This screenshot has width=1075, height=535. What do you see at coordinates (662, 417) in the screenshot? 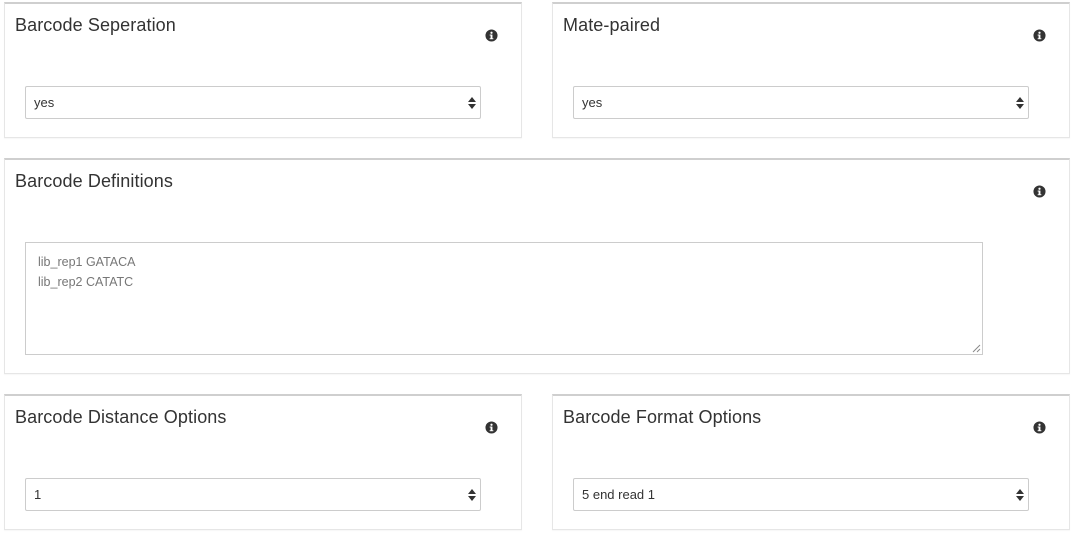
I see `barcode-format-title: Barcode Format Options` at bounding box center [662, 417].